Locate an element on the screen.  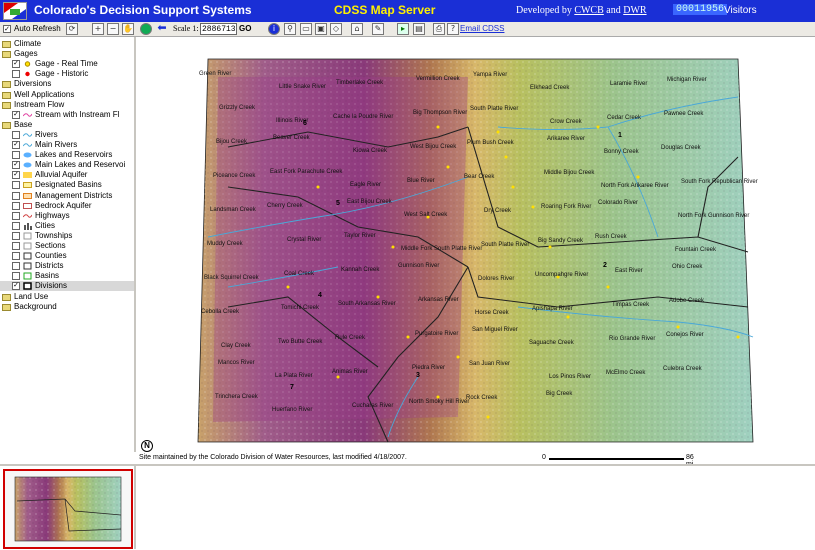
layer-folder: Land Use is located at coordinates (67, 297).